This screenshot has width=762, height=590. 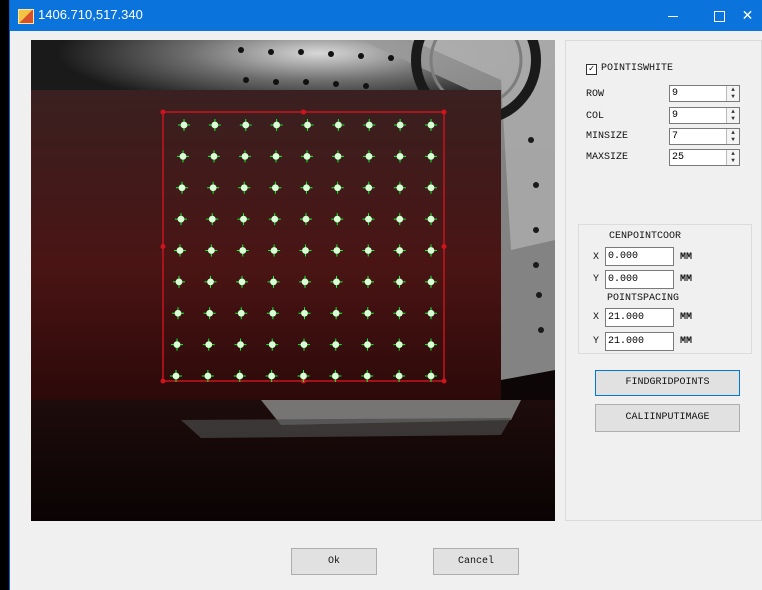 What do you see at coordinates (386, 15) in the screenshot?
I see `title-bar: 1406.710,517.340 ✕` at bounding box center [386, 15].